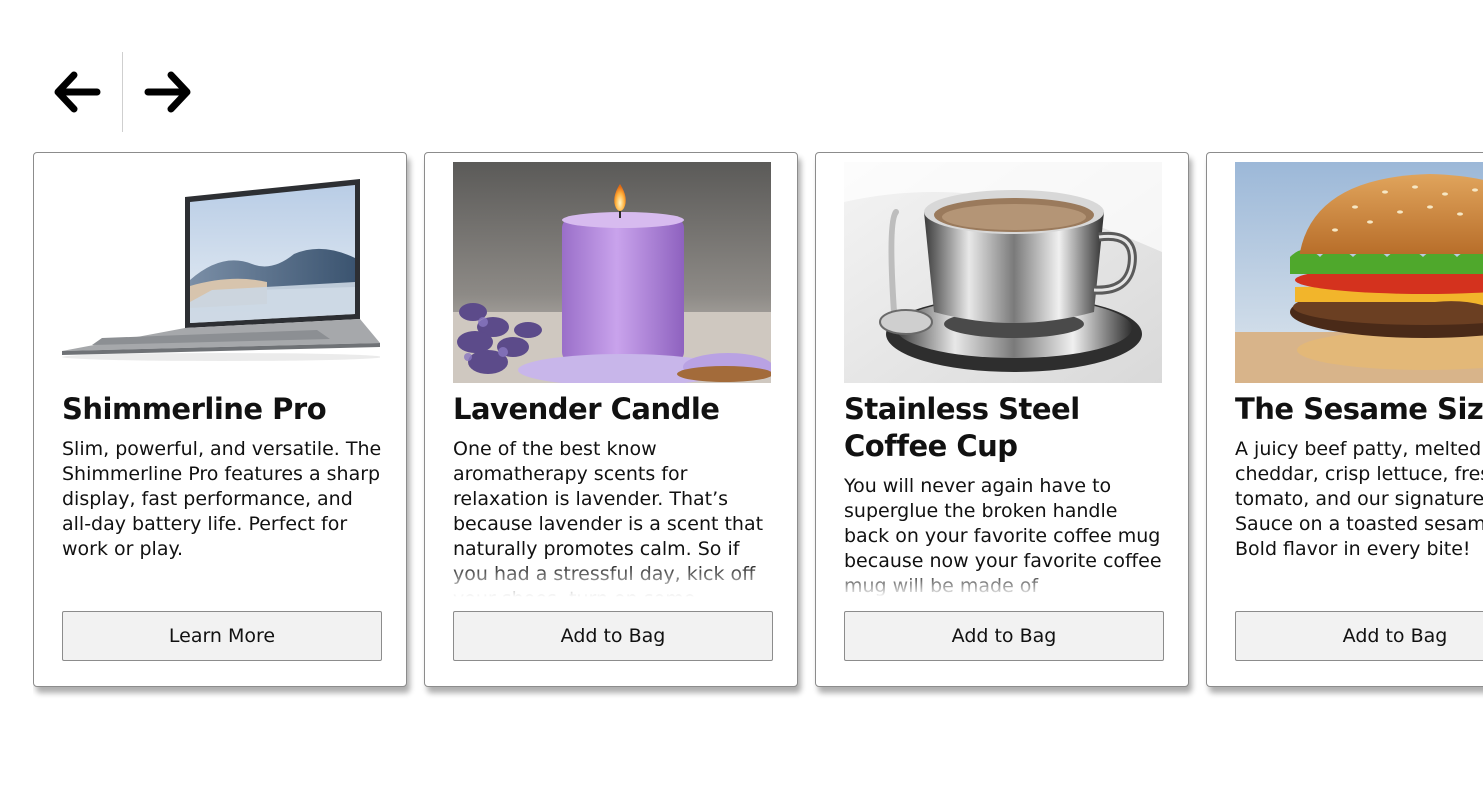 The width and height of the screenshot is (1483, 800). I want to click on burger-image, so click(1359, 272).